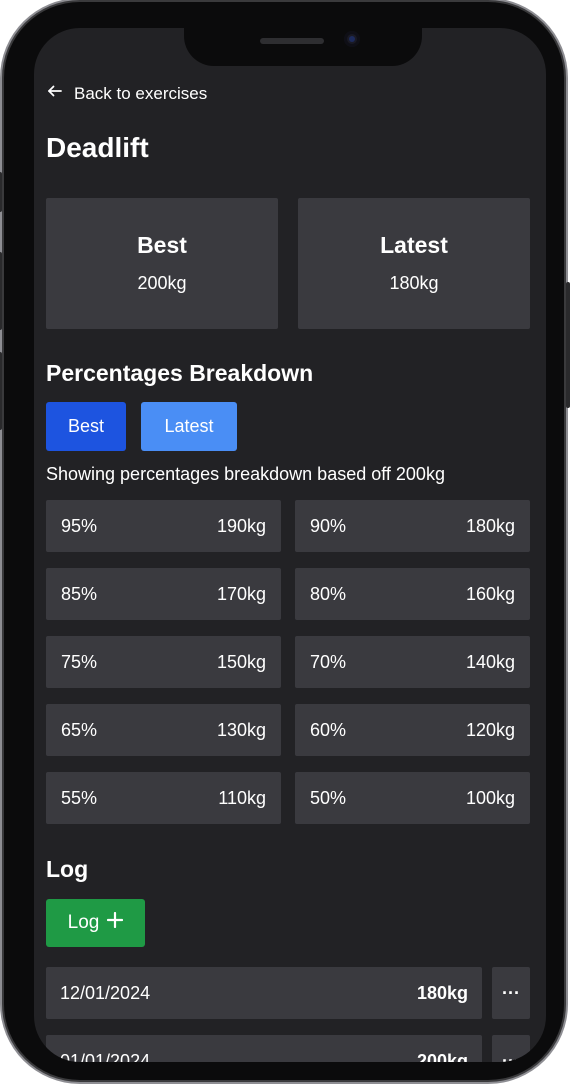 The height and width of the screenshot is (1084, 570). Describe the element at coordinates (414, 263) in the screenshot. I see `latest-stat-card: Latest 180kg` at that location.